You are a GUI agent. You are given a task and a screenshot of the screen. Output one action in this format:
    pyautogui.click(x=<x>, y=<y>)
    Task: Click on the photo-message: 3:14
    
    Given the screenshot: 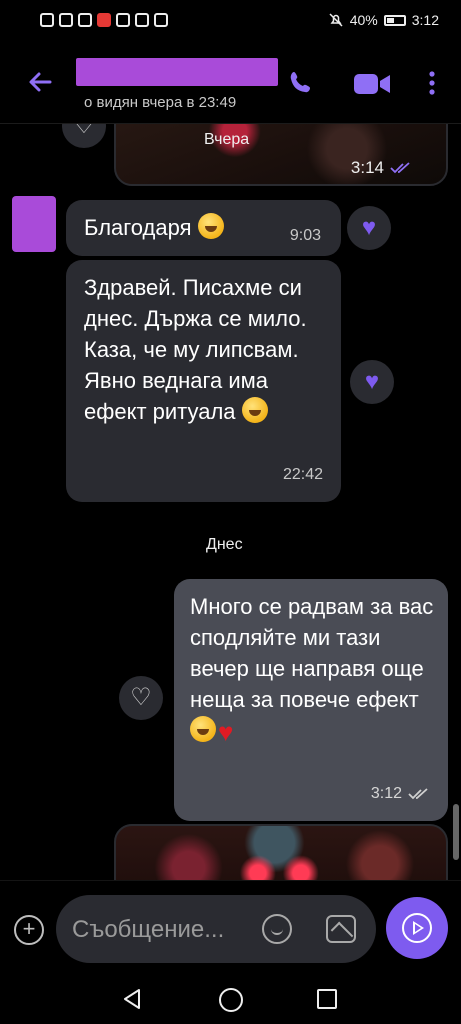 What is the action you would take?
    pyautogui.click(x=281, y=155)
    